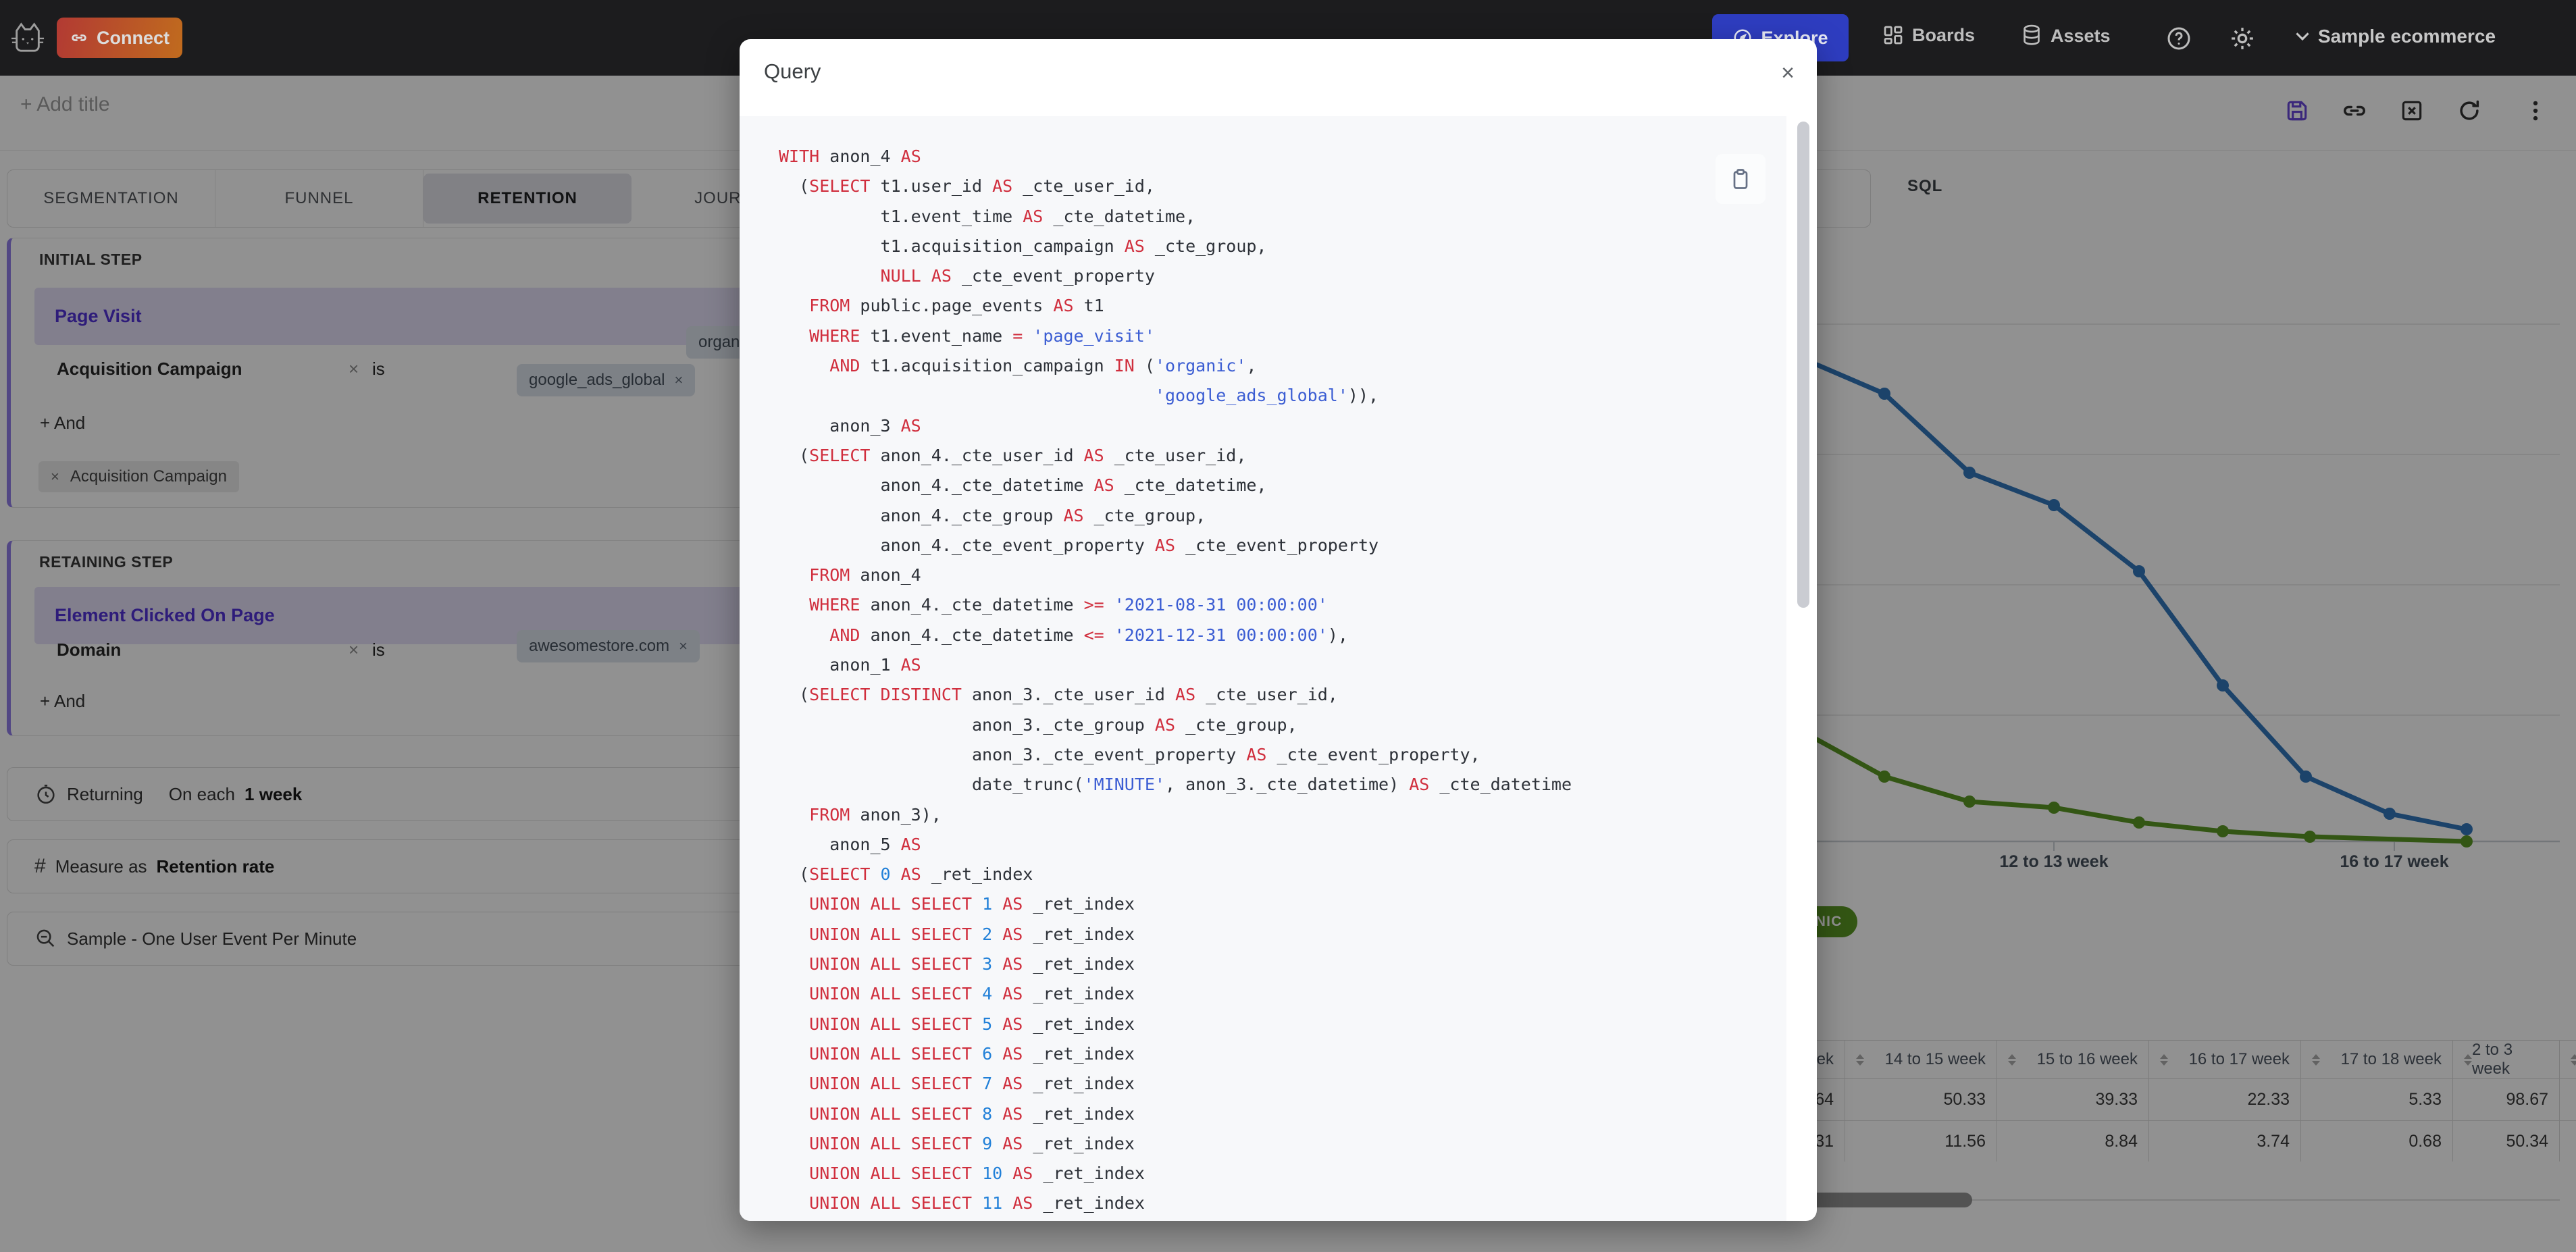  I want to click on mitzu-cat-logo-icon, so click(28, 37).